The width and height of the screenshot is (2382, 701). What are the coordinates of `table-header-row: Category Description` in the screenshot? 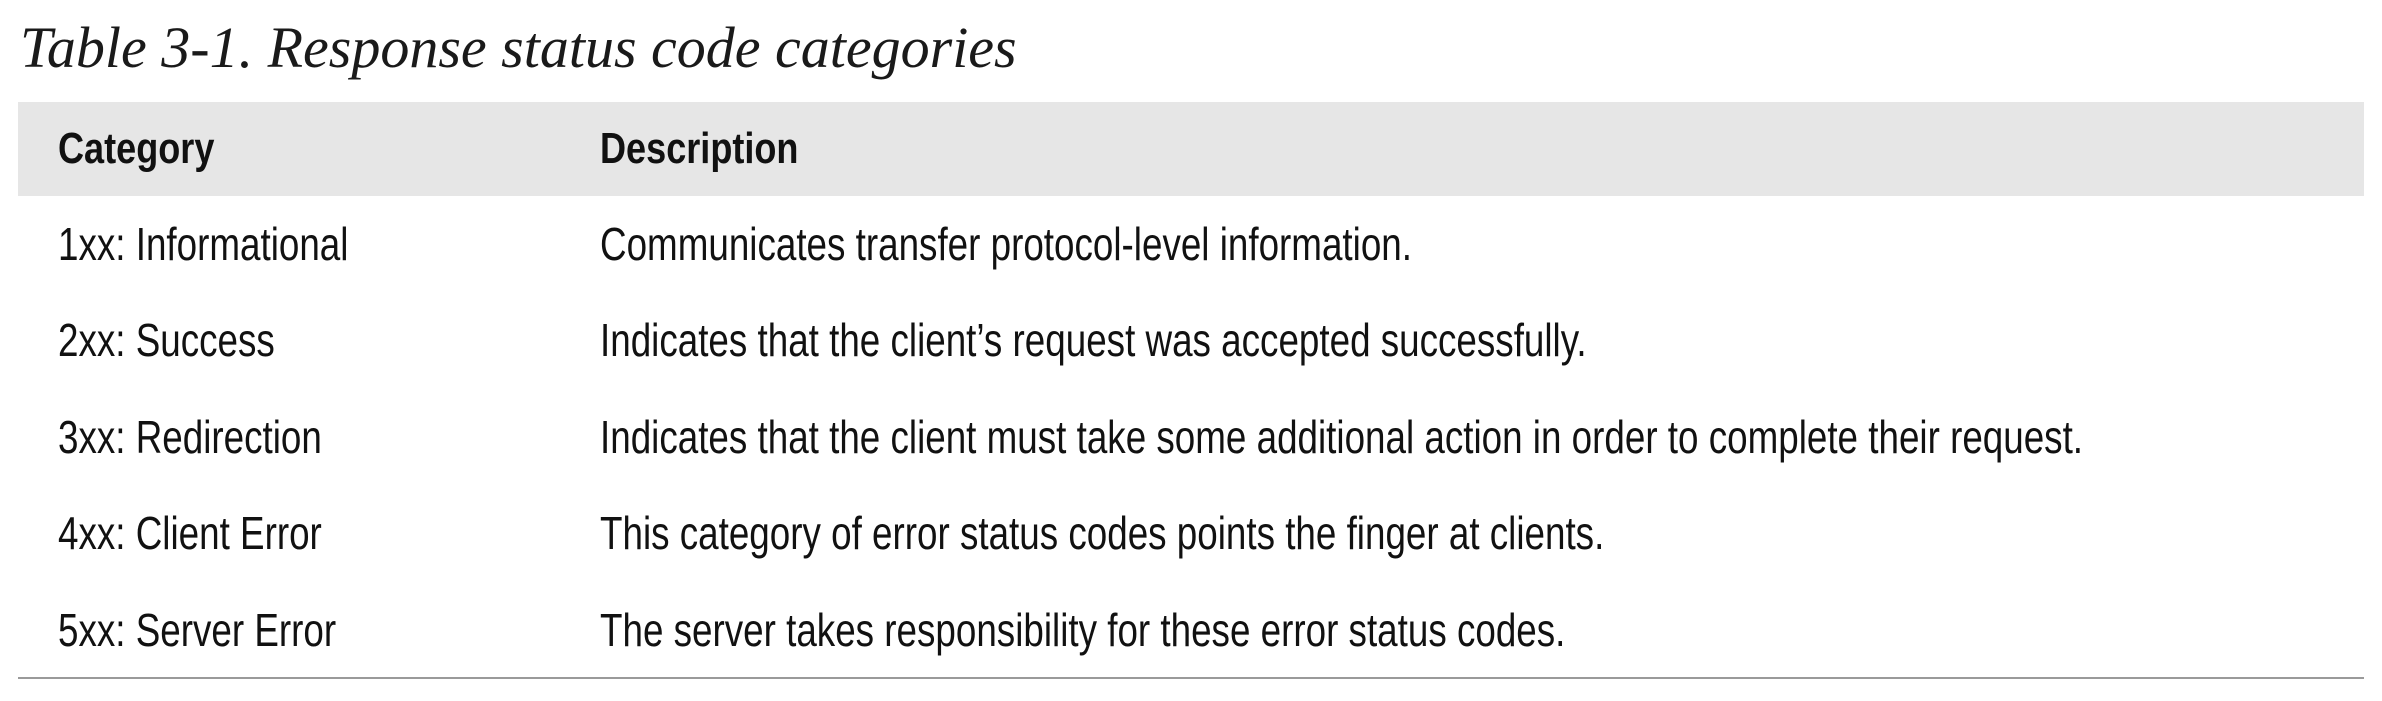 It's located at (1191, 149).